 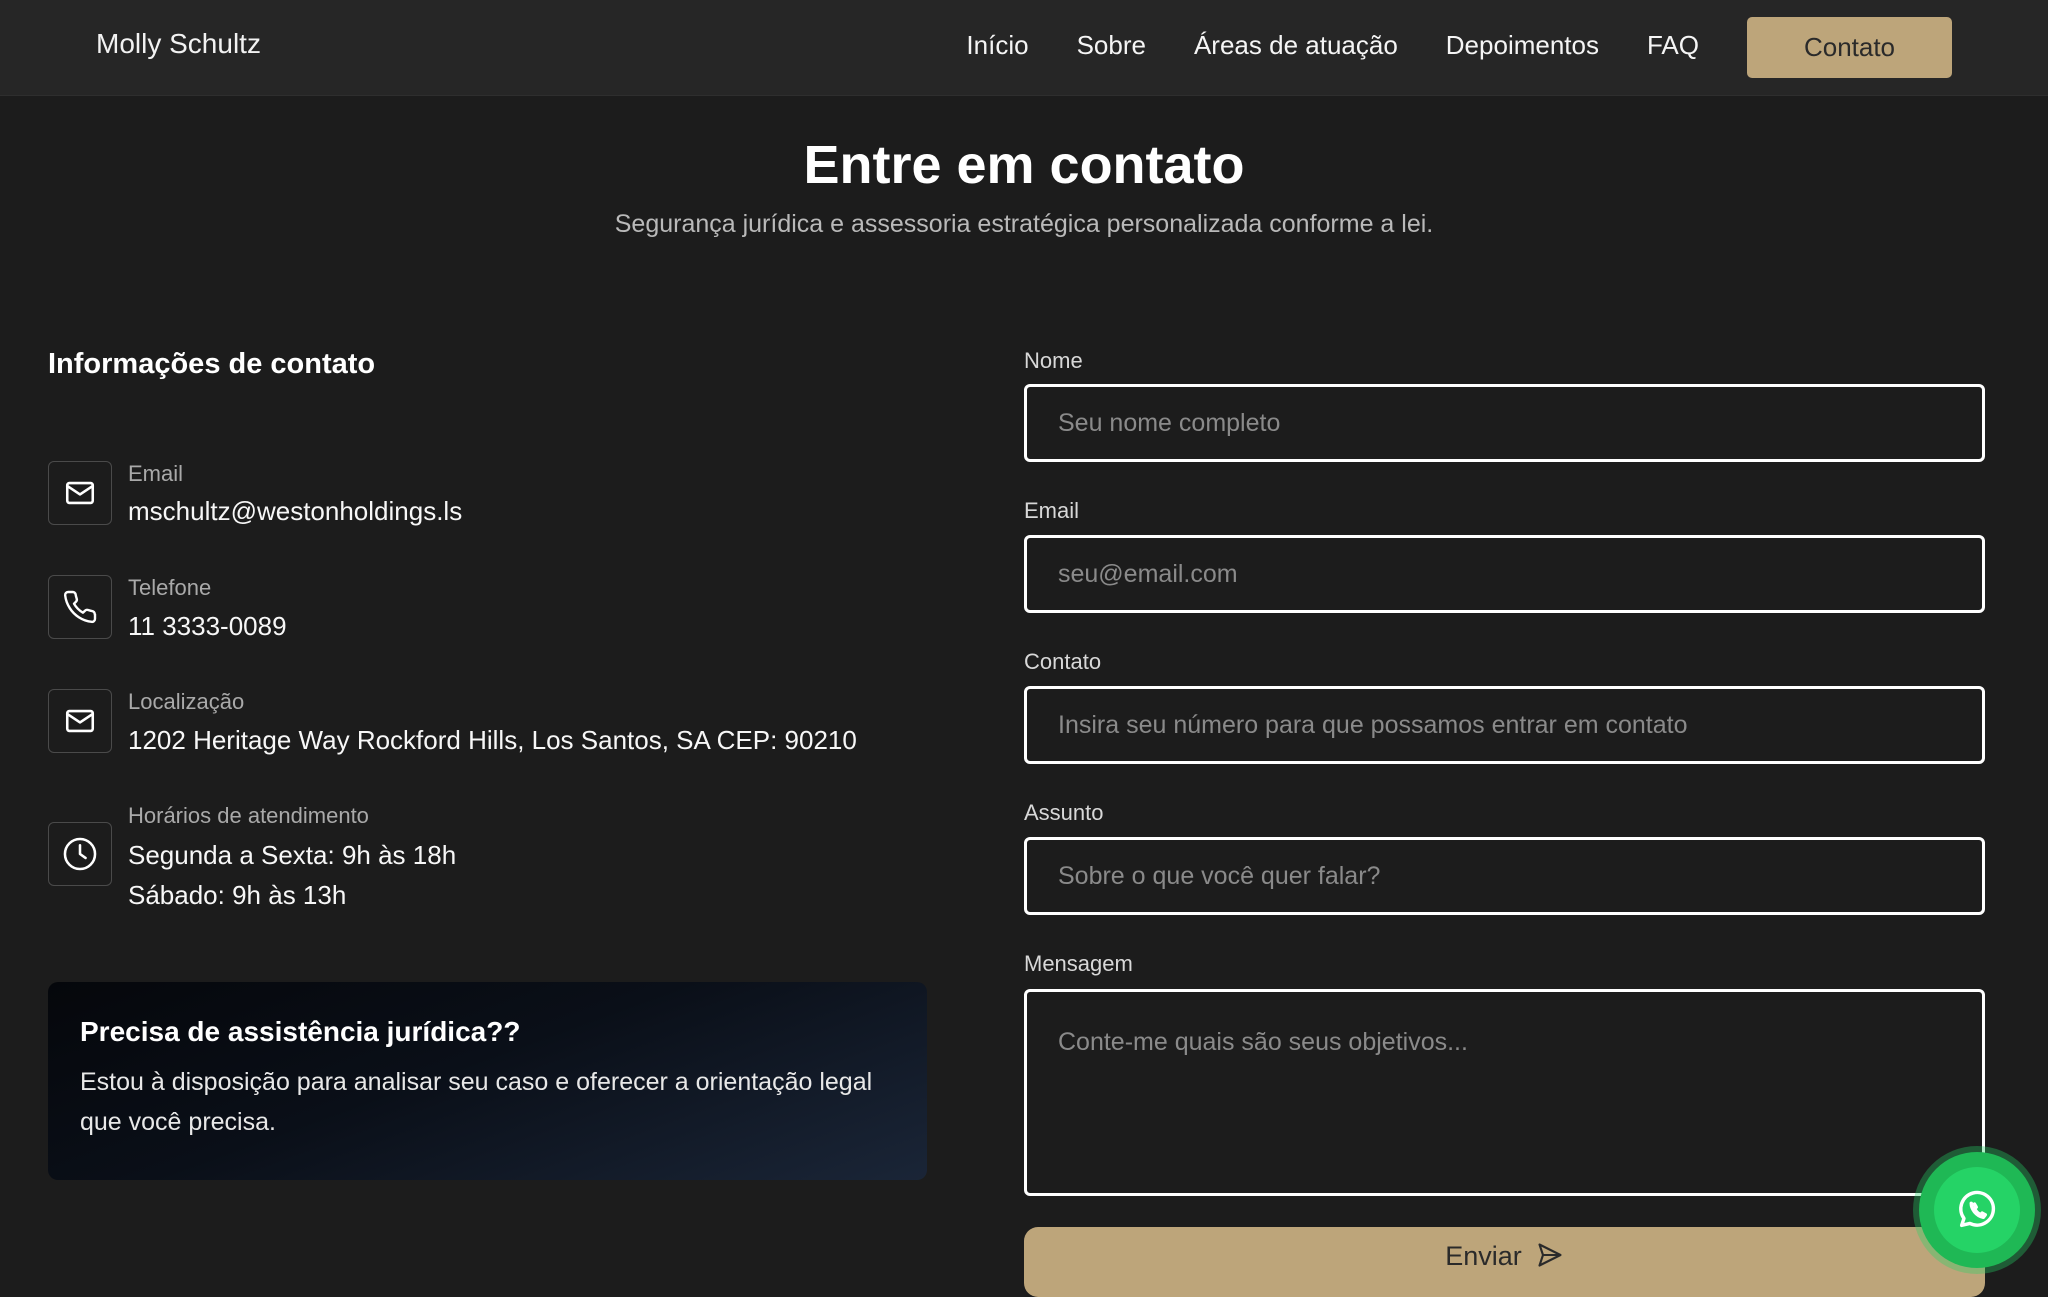 What do you see at coordinates (1504, 725) in the screenshot?
I see `phone-input` at bounding box center [1504, 725].